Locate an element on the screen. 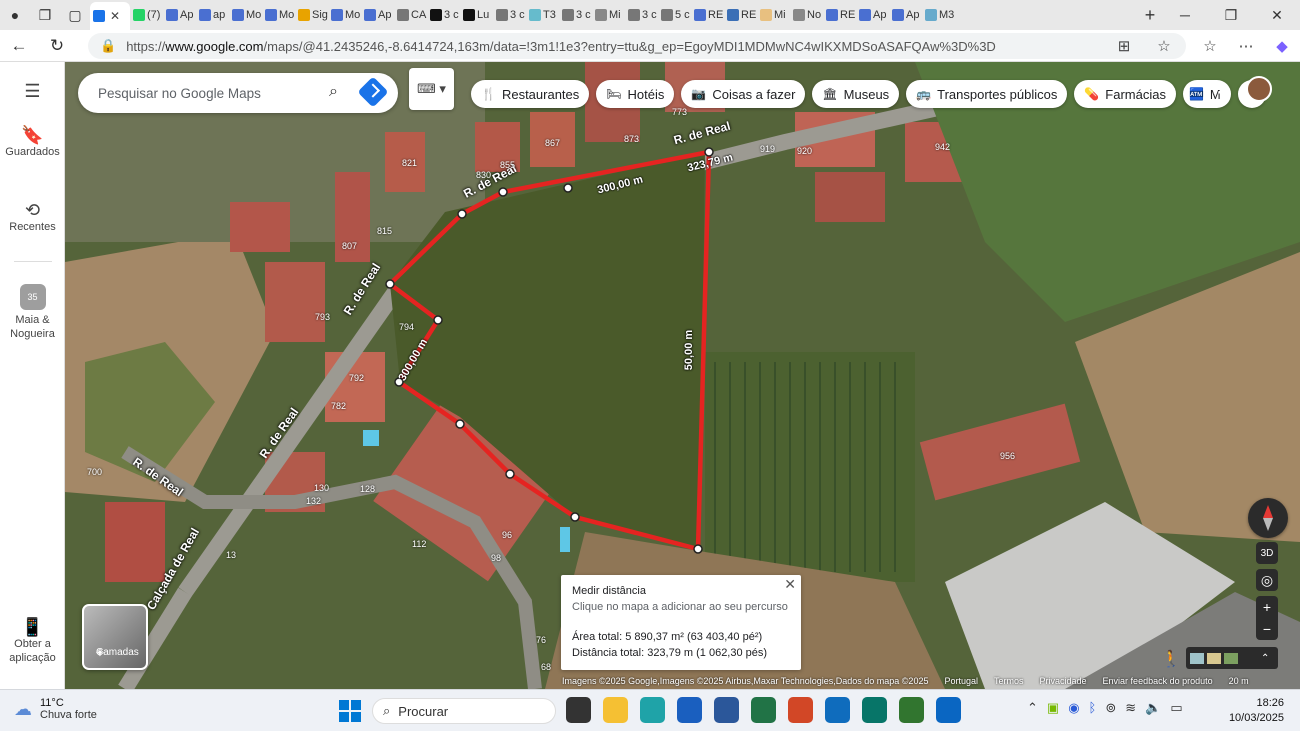  terms-link: Termos is located at coordinates (1009, 682).